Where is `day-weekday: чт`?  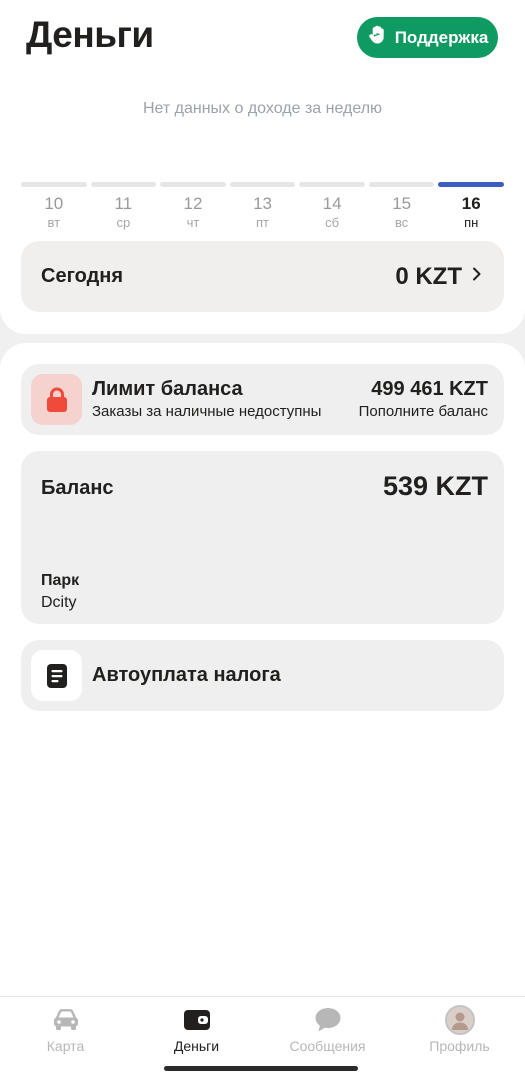 day-weekday: чт is located at coordinates (193, 222).